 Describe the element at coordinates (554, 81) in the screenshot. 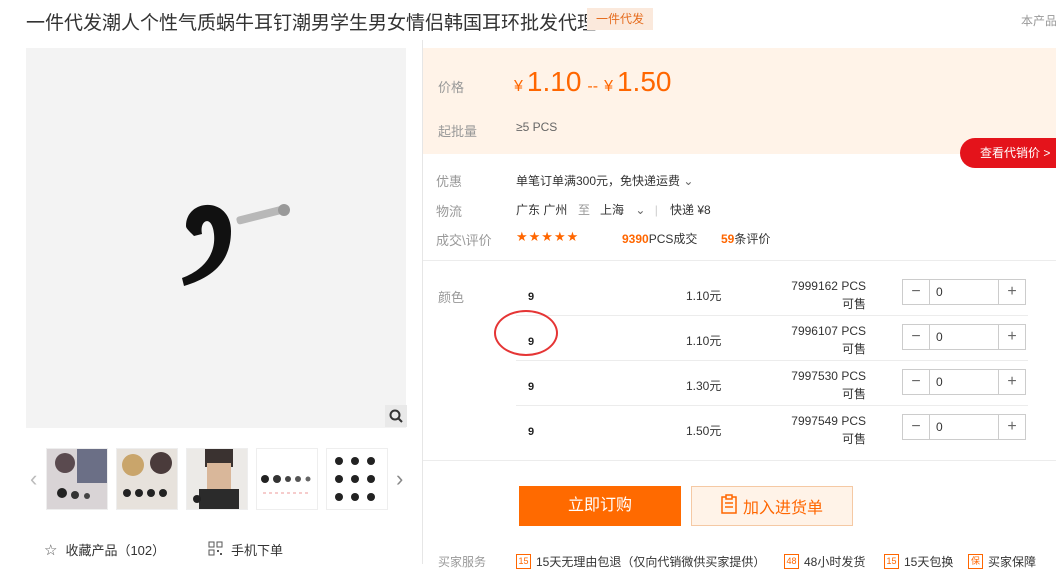

I see `price-min: 1.10` at that location.